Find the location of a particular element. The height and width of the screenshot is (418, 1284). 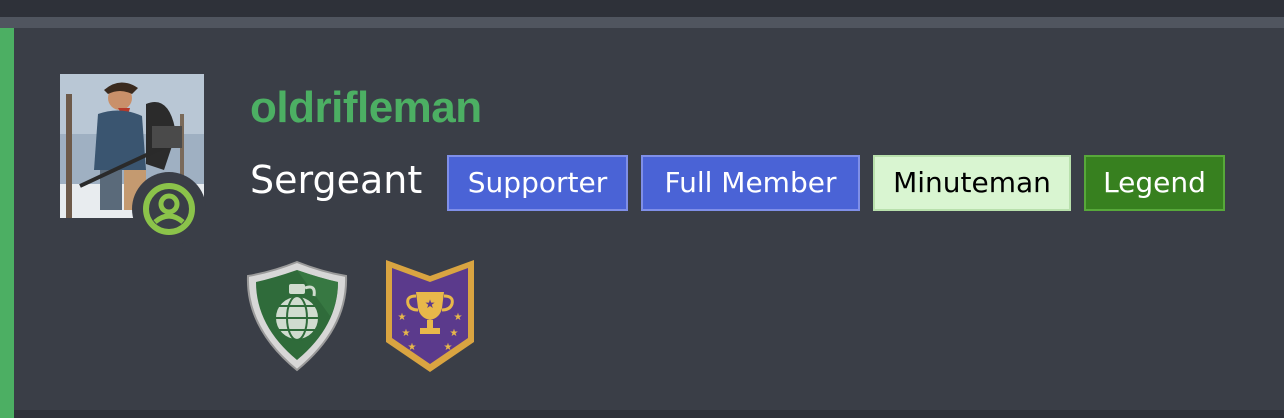

user-circle-icon is located at coordinates (169, 209).